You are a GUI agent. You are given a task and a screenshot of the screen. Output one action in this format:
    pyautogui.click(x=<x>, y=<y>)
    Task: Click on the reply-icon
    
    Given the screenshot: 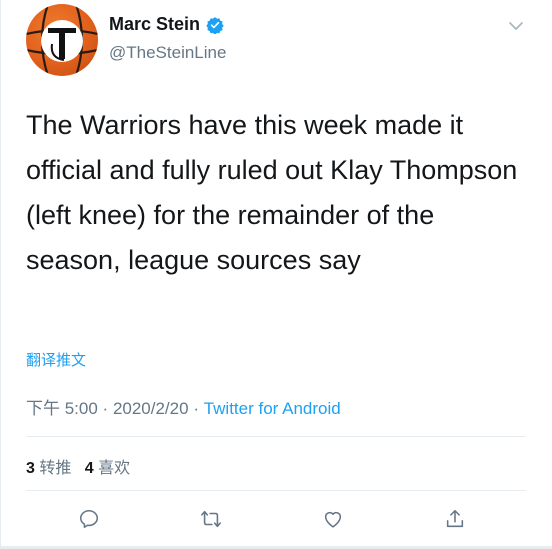 What is the action you would take?
    pyautogui.click(x=89, y=519)
    